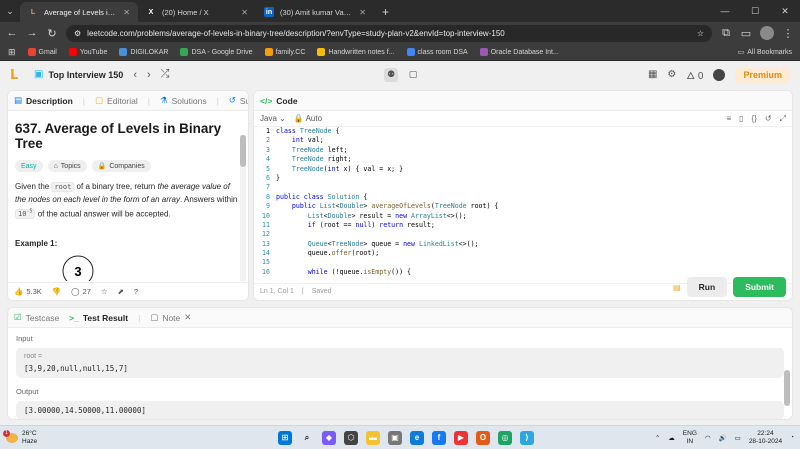 The width and height of the screenshot is (800, 449). I want to click on tab-search-icon: ⌄, so click(10, 11).